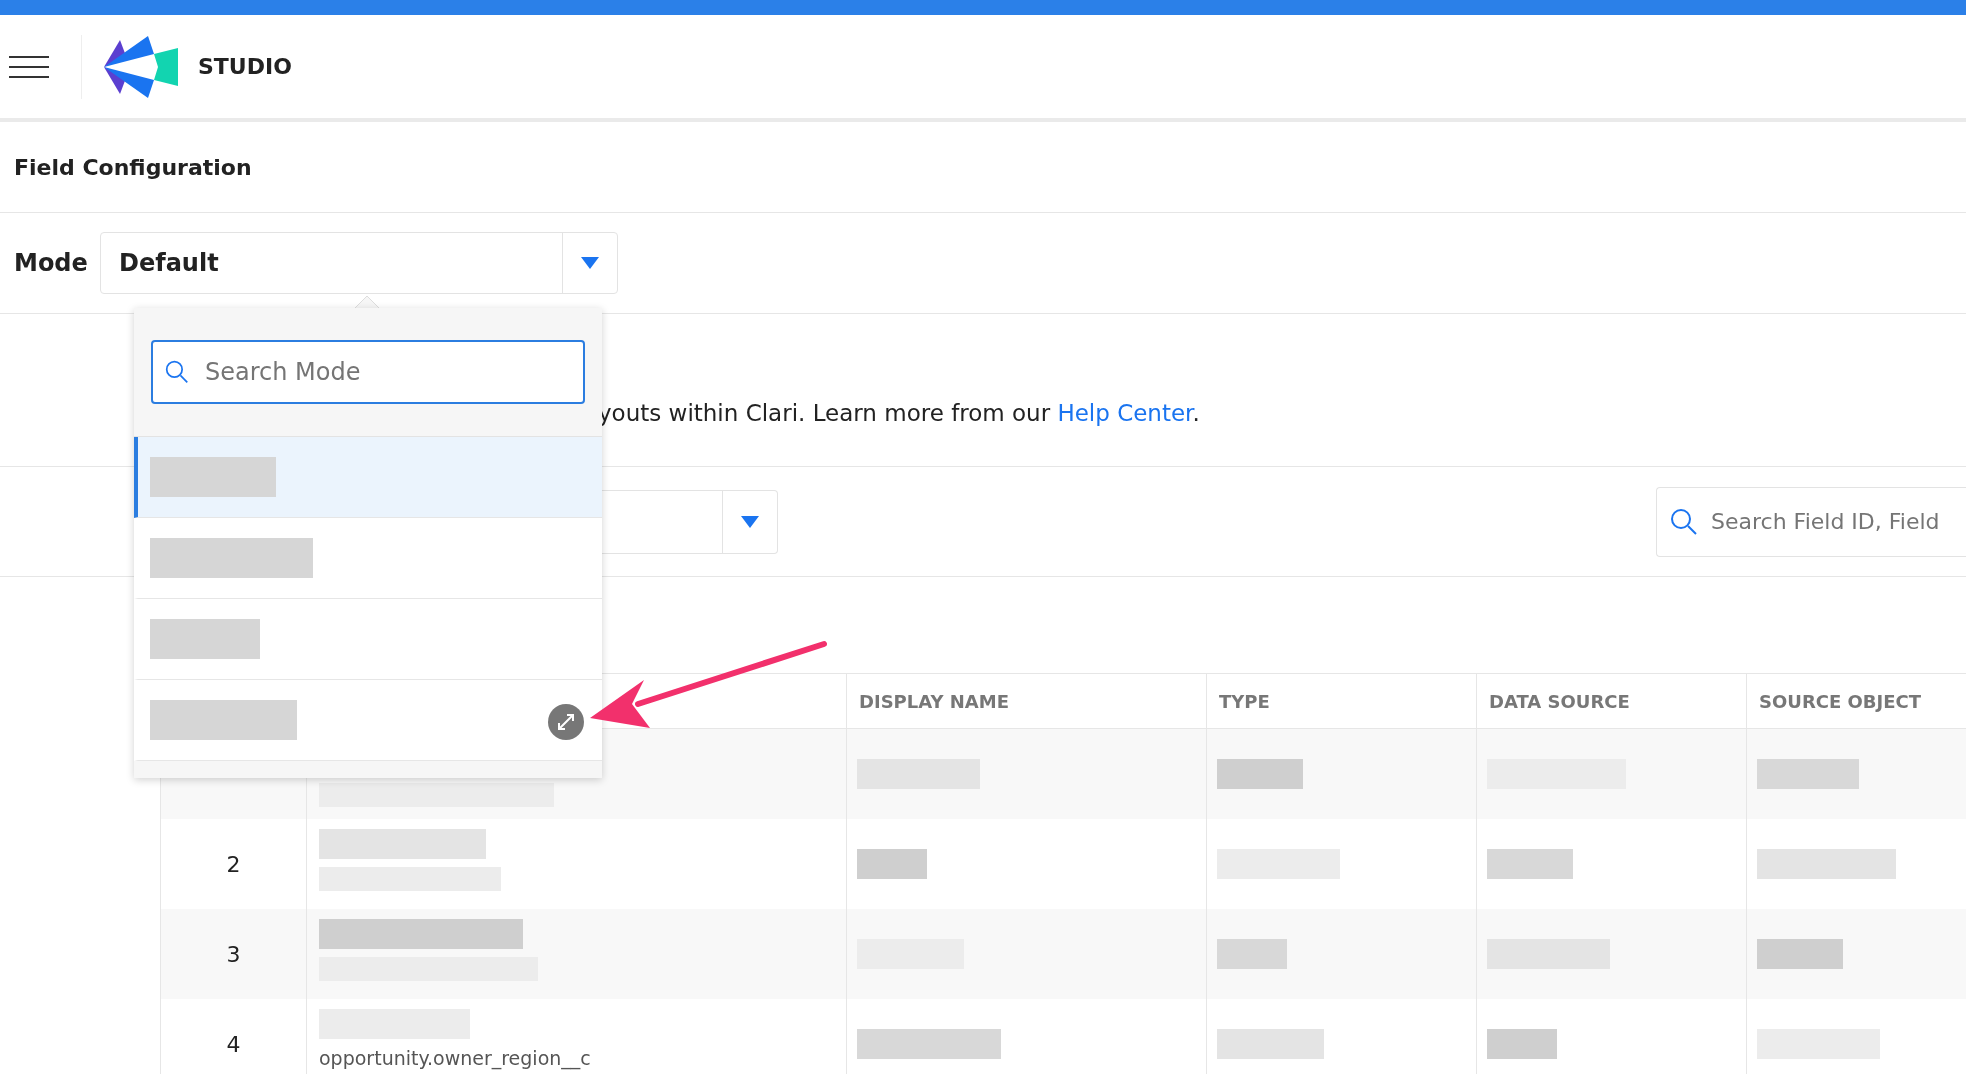 The height and width of the screenshot is (1074, 1966). Describe the element at coordinates (141, 66) in the screenshot. I see `logo-icon` at that location.